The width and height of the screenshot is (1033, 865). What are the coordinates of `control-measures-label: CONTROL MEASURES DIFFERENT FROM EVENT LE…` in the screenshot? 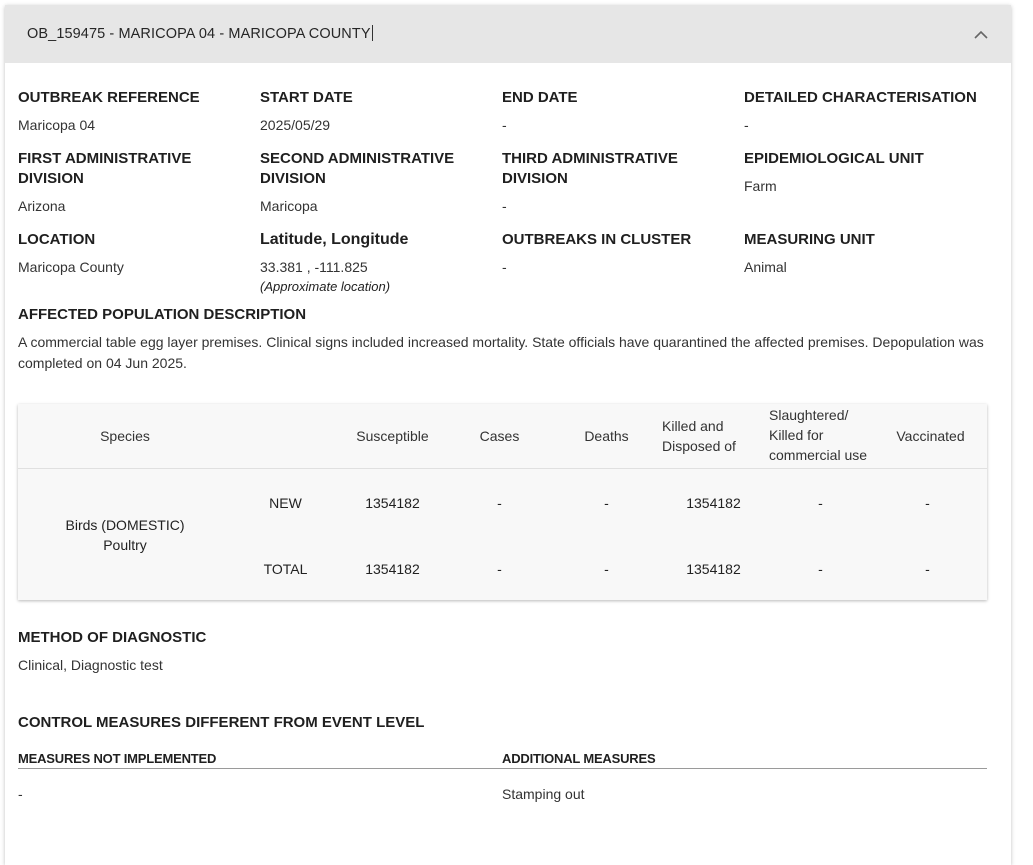 It's located at (221, 722).